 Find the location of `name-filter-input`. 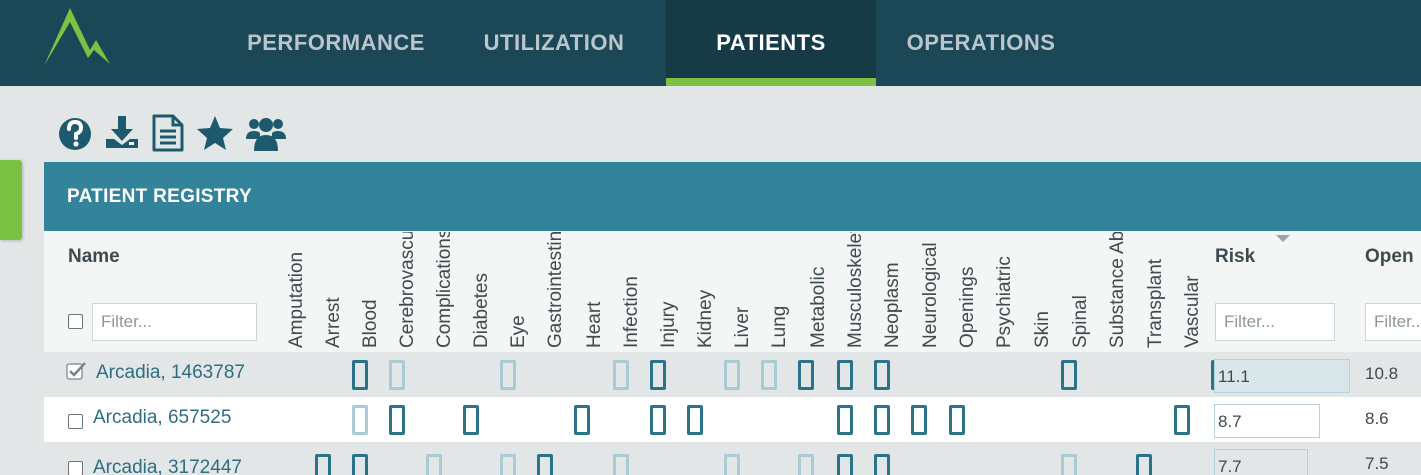

name-filter-input is located at coordinates (174, 322).